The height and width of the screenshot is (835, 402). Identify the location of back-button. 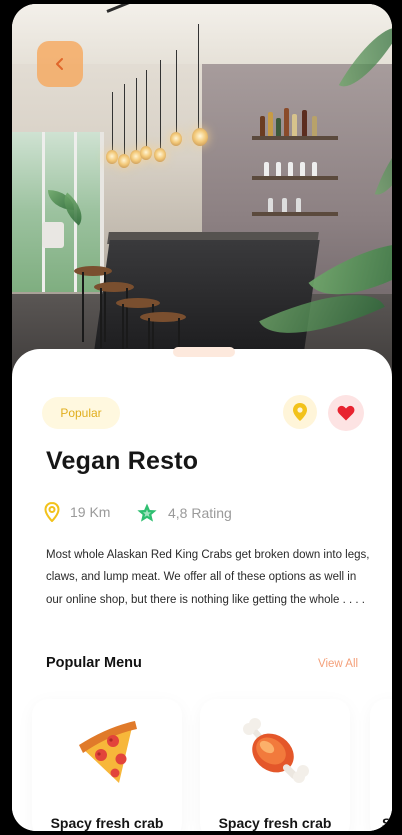
(60, 64).